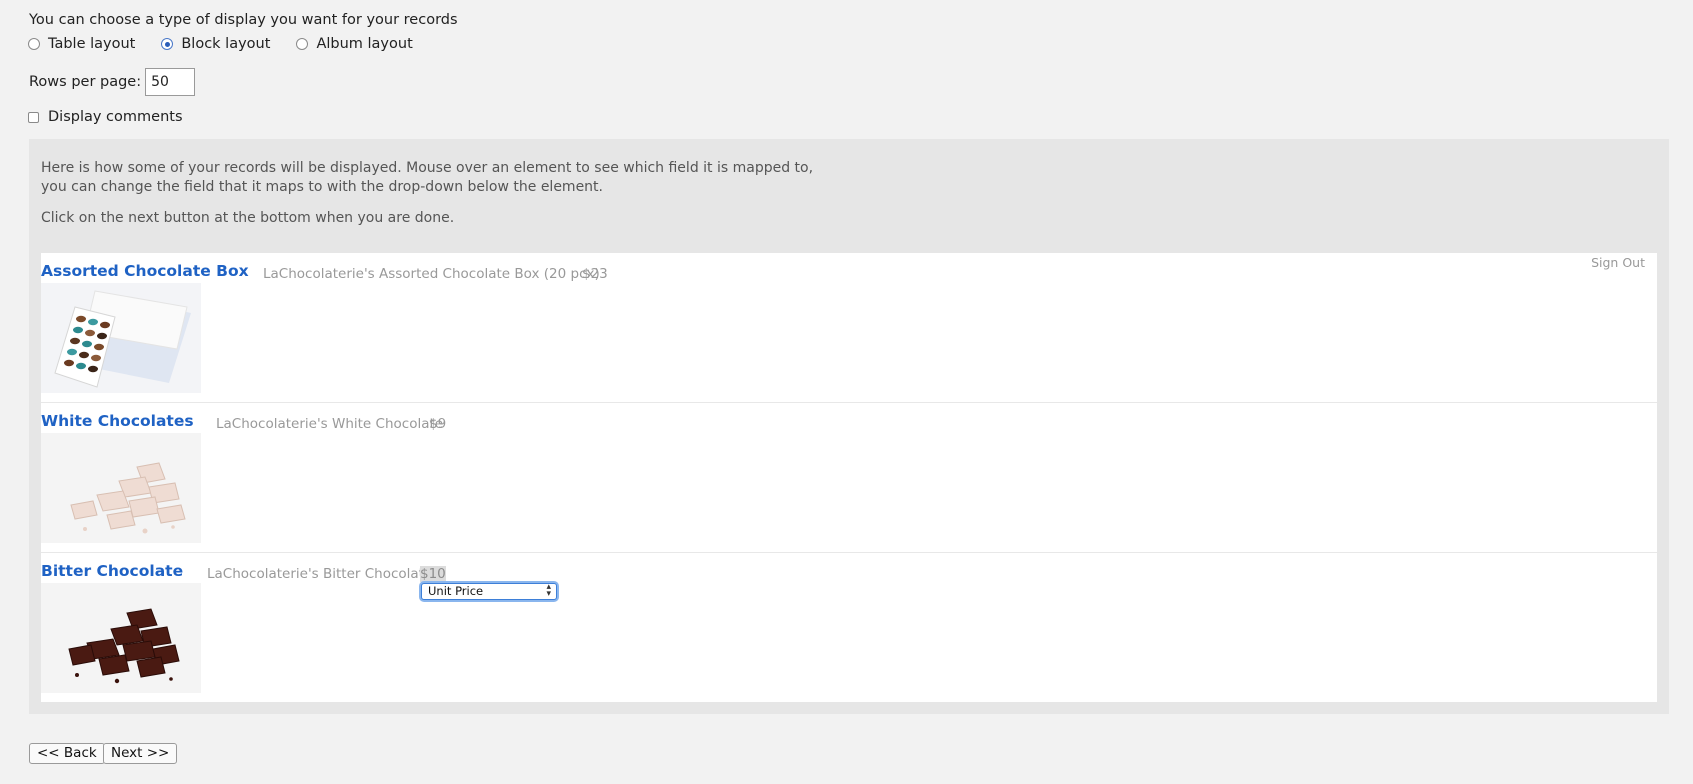 The width and height of the screenshot is (1693, 784). Describe the element at coordinates (489, 591) in the screenshot. I see `field-mapping-select: Unit Price ▴ ▾` at that location.